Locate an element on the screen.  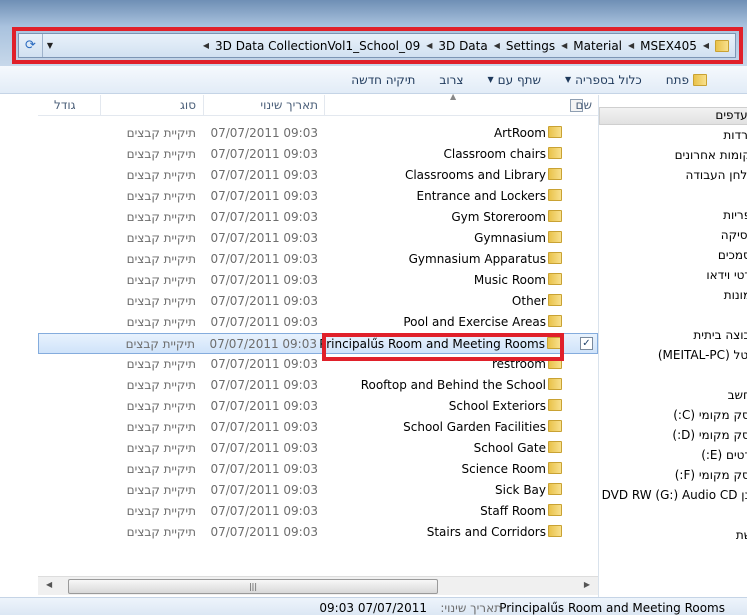
file-row: Other 07/07/2011 09:03 תיקיית קבצים is located at coordinates (318, 301).